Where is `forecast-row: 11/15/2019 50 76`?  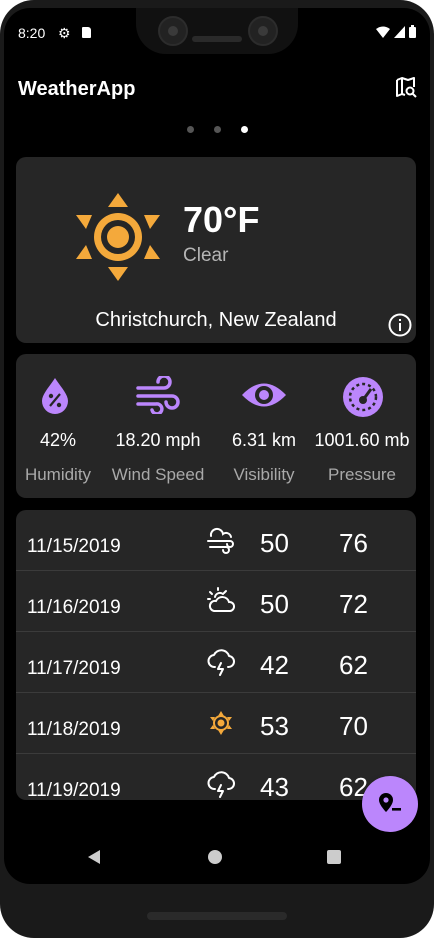
forecast-row: 11/15/2019 50 76 is located at coordinates (216, 540).